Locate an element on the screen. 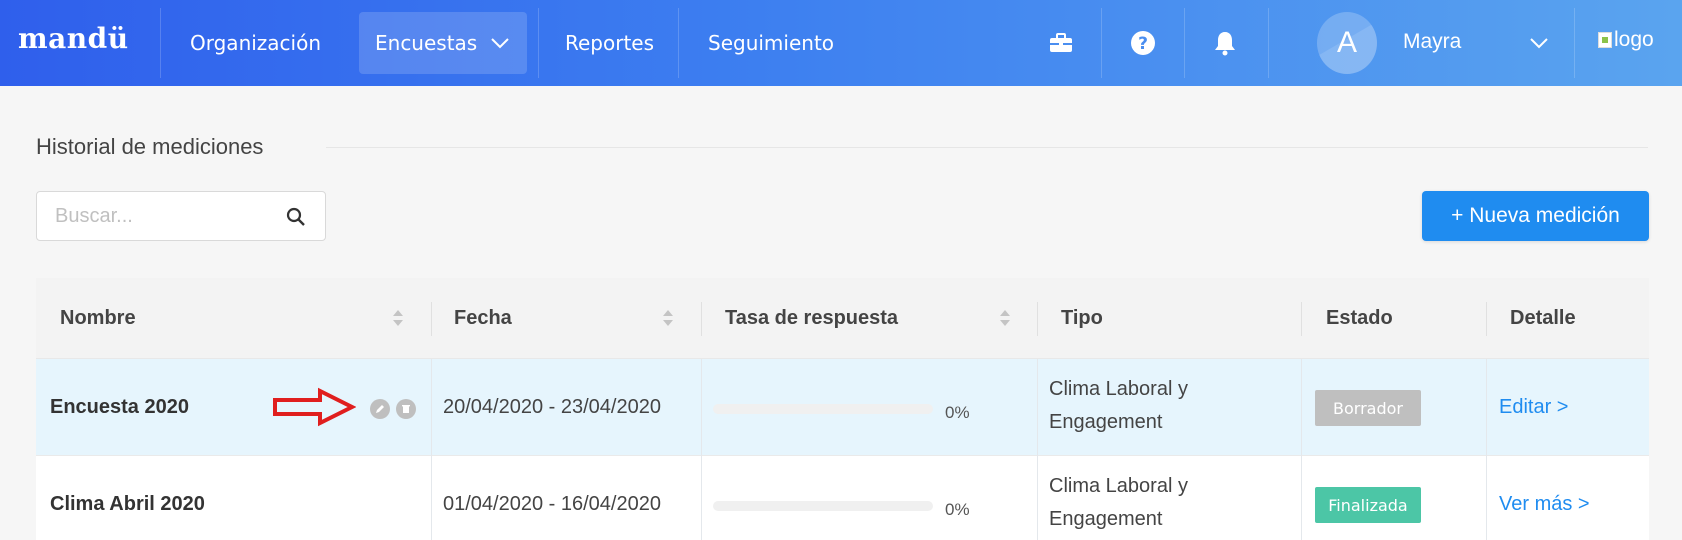  help-icon: ? is located at coordinates (1143, 43).